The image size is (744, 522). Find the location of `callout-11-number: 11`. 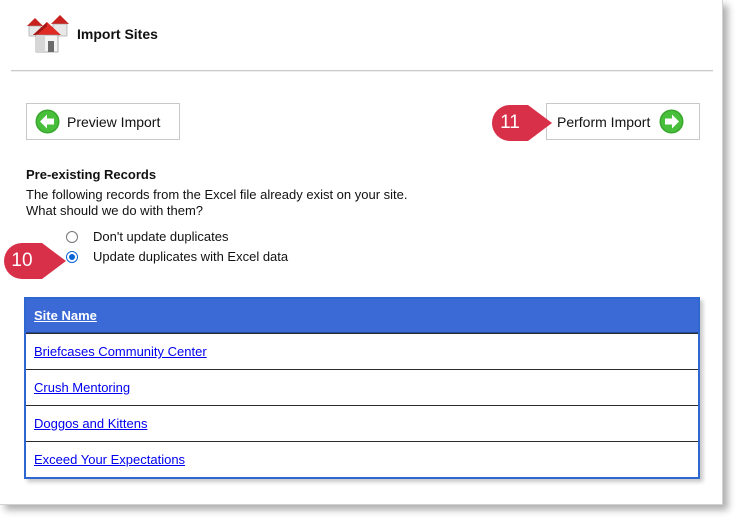

callout-11-number: 11 is located at coordinates (510, 122).